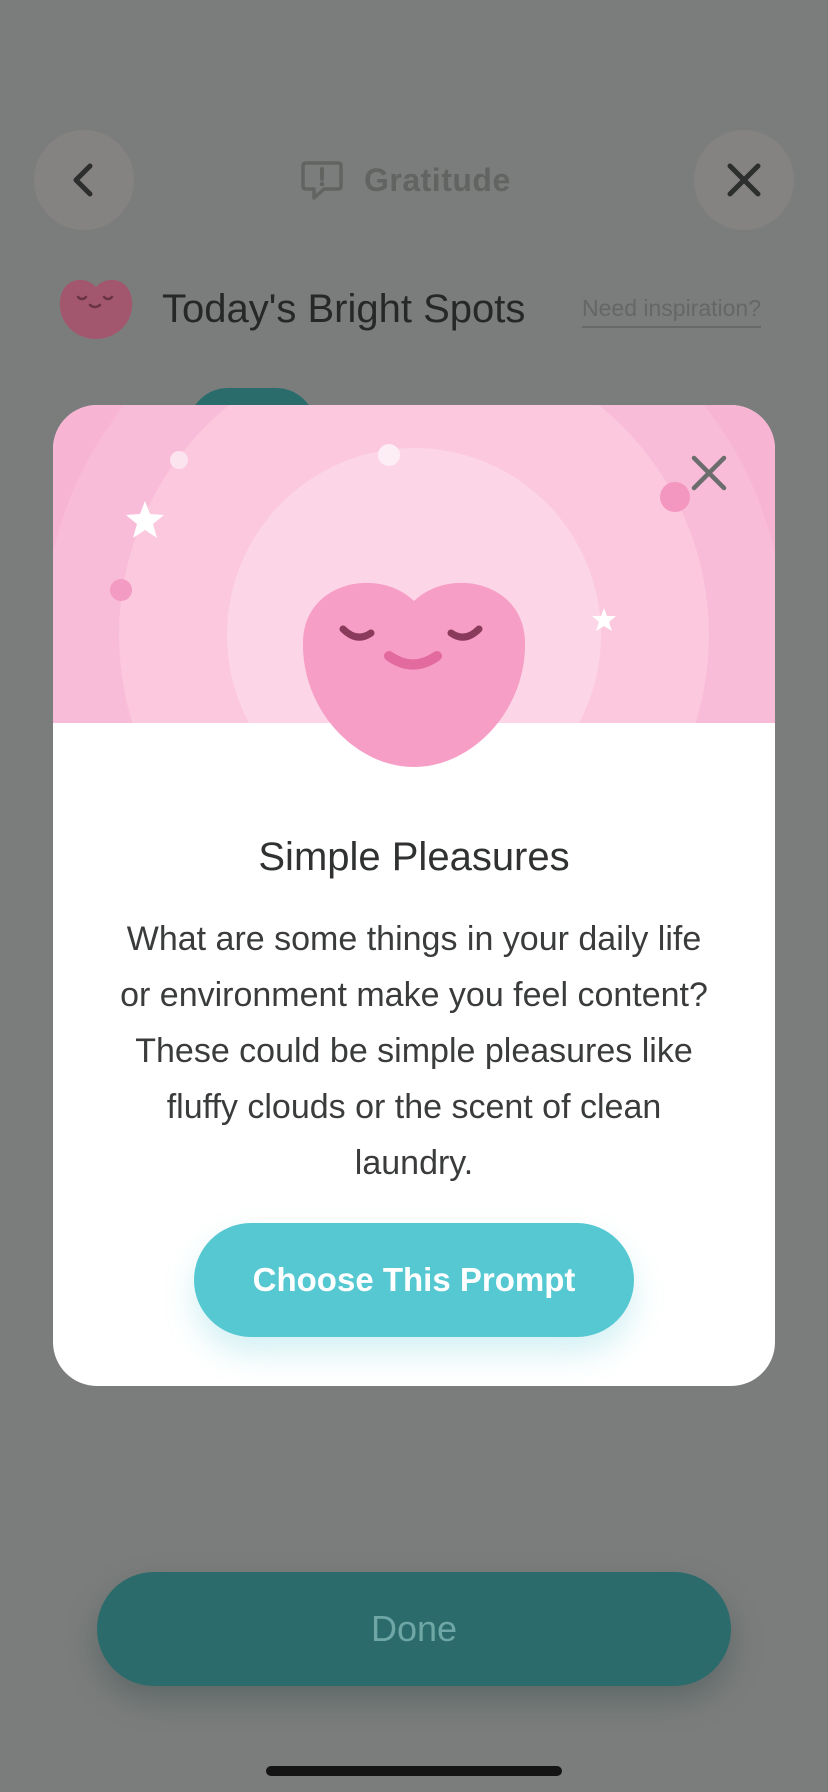 This screenshot has width=828, height=1792. I want to click on speech-bubble-exclamation-icon, so click(322, 180).